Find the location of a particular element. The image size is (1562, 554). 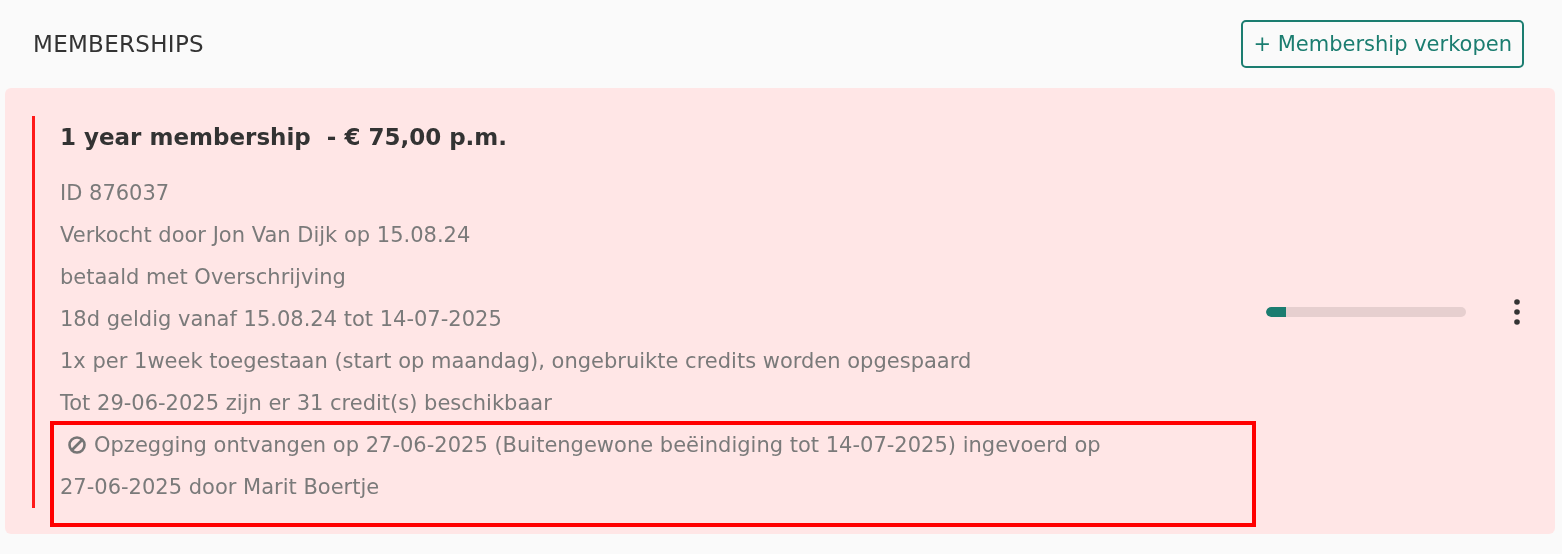

detail-text: Tot 29-06-2025 zijn er 31 credit(s) beschikbaar is located at coordinates (306, 403).